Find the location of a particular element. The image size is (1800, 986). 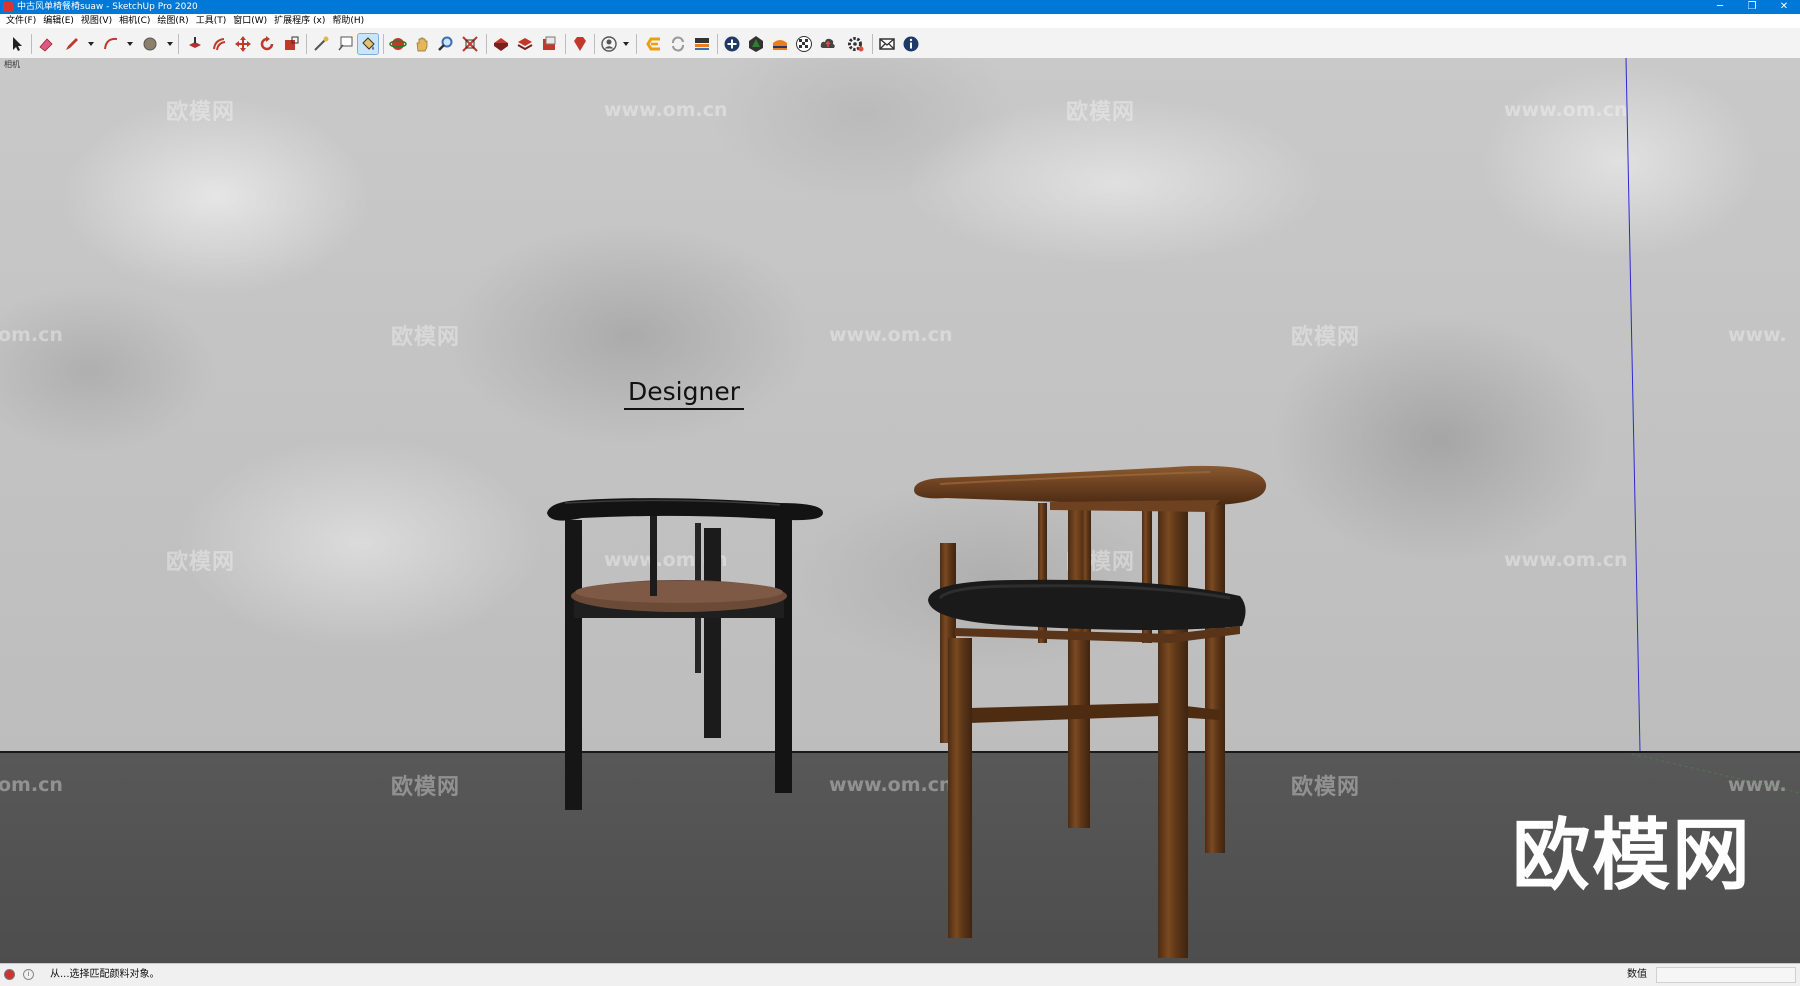

orbit-icon is located at coordinates (398, 44).